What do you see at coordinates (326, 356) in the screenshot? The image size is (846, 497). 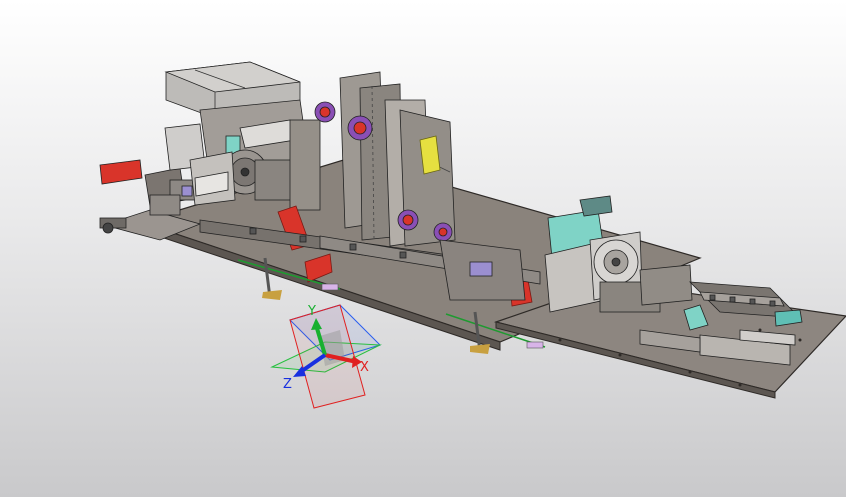 I see `axis-triad: X Y Z` at bounding box center [326, 356].